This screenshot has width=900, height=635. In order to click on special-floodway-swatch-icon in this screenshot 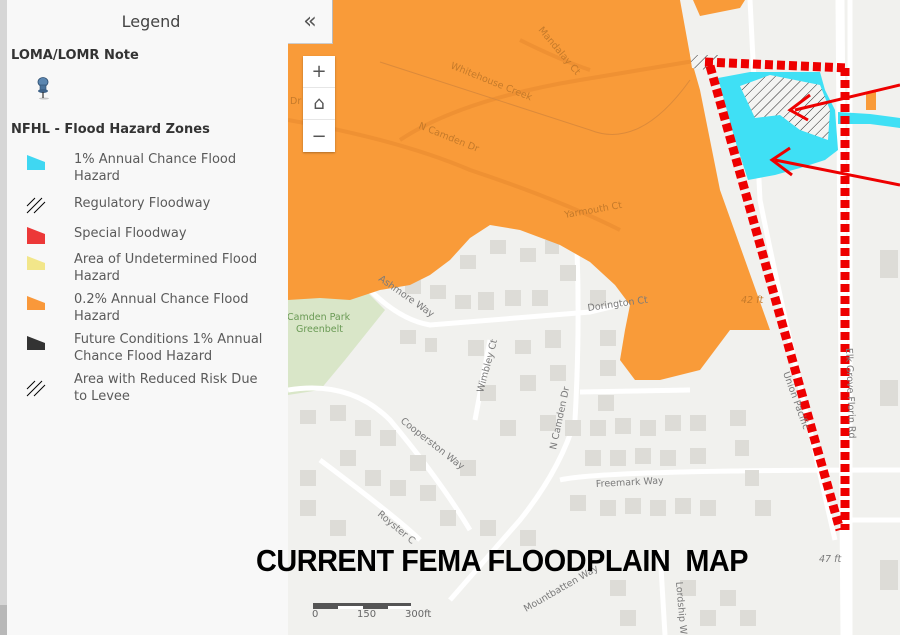, I will do `click(36, 235)`.